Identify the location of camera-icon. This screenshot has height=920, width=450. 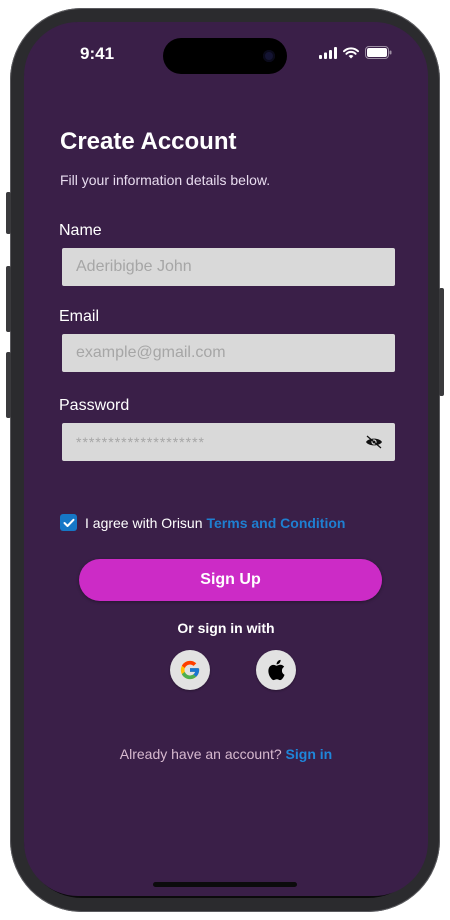
(269, 56).